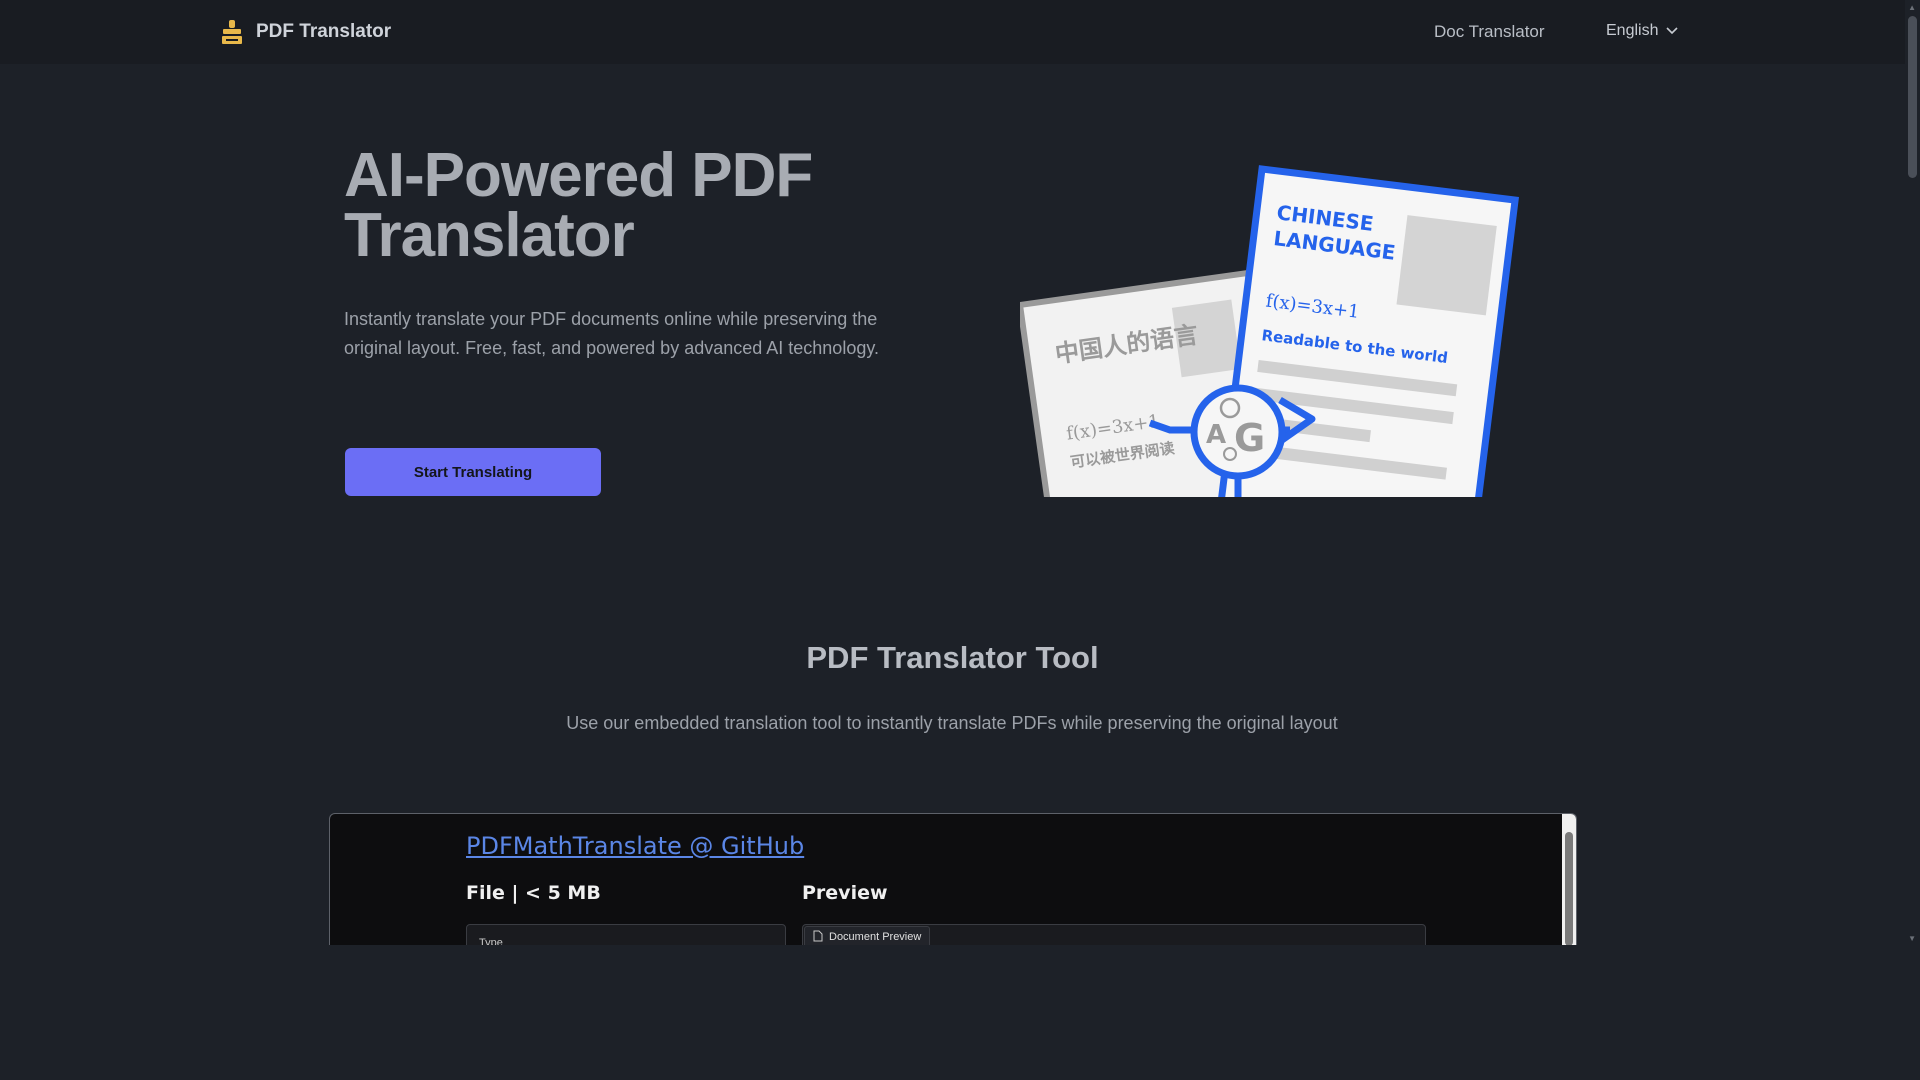  I want to click on chevron-down-icon, so click(1672, 31).